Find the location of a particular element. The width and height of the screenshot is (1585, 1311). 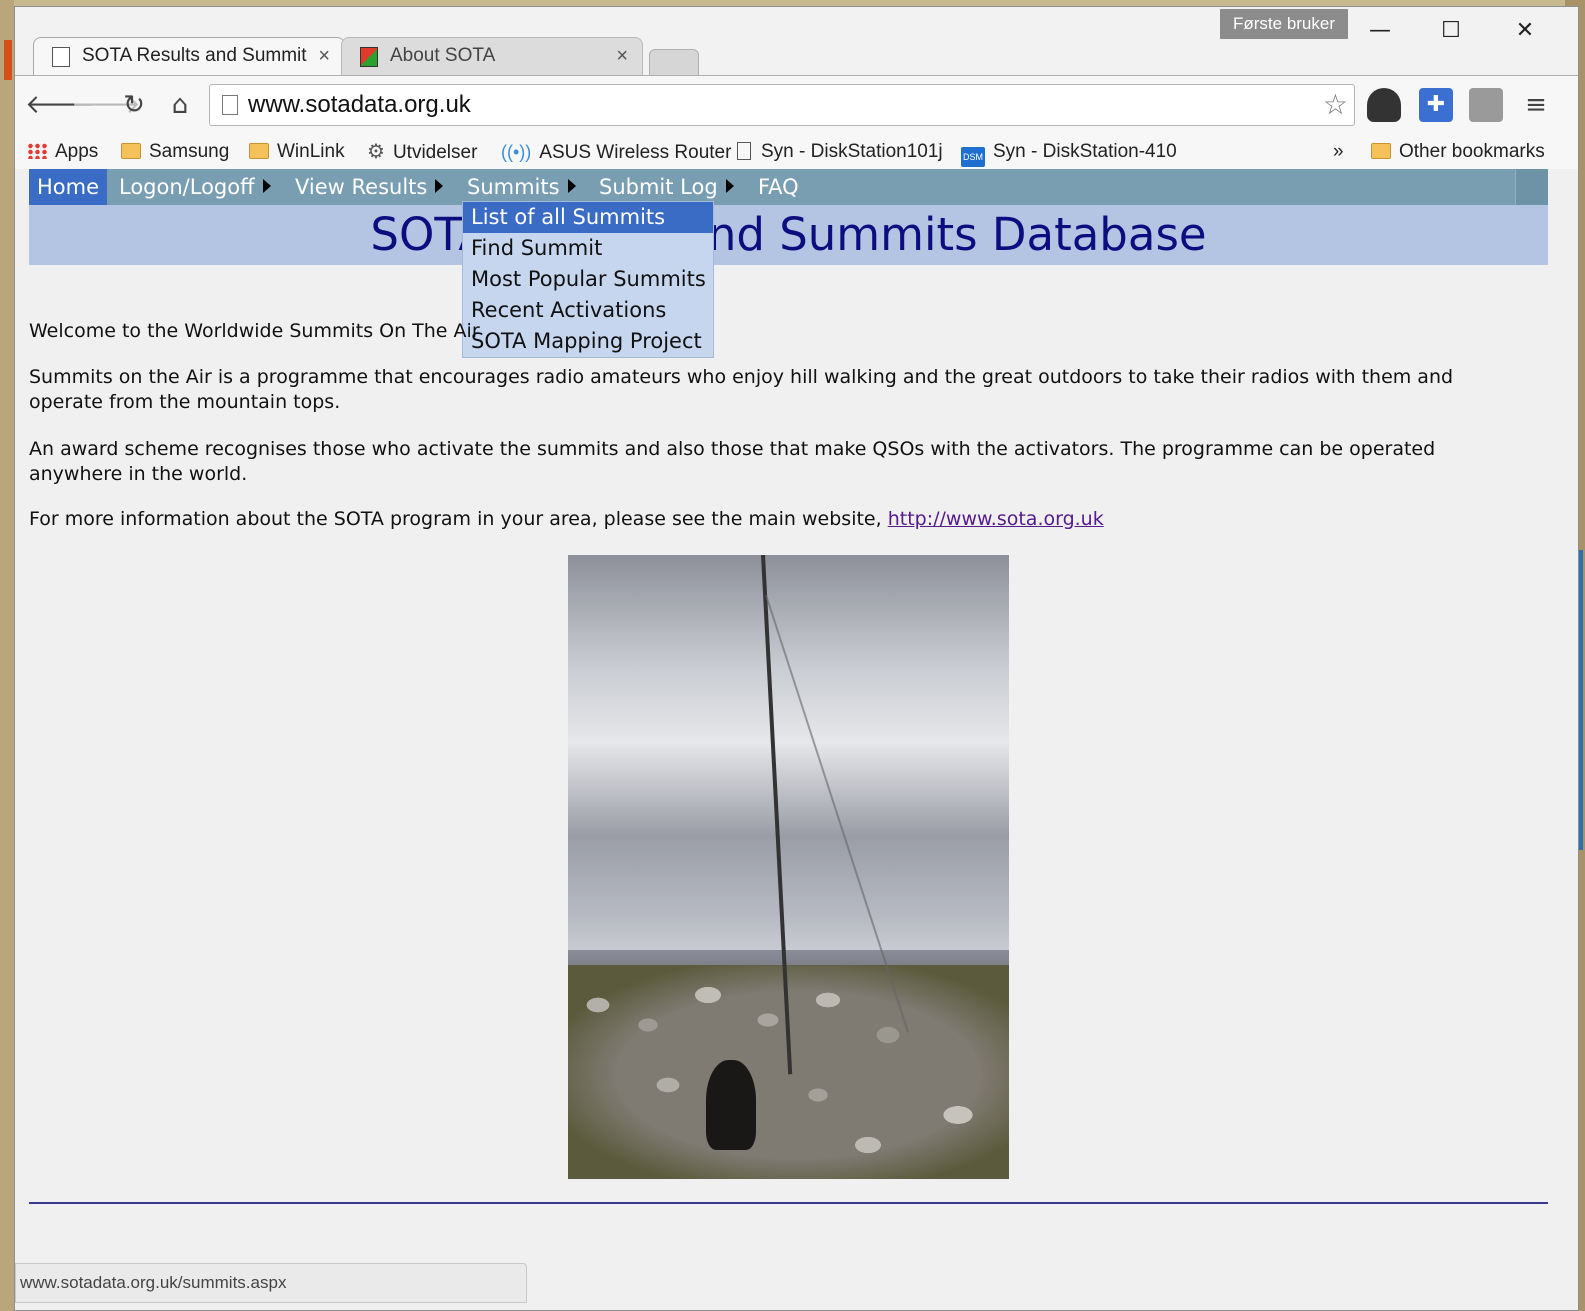

nav-submit-log: Submit Log is located at coordinates (666, 187).